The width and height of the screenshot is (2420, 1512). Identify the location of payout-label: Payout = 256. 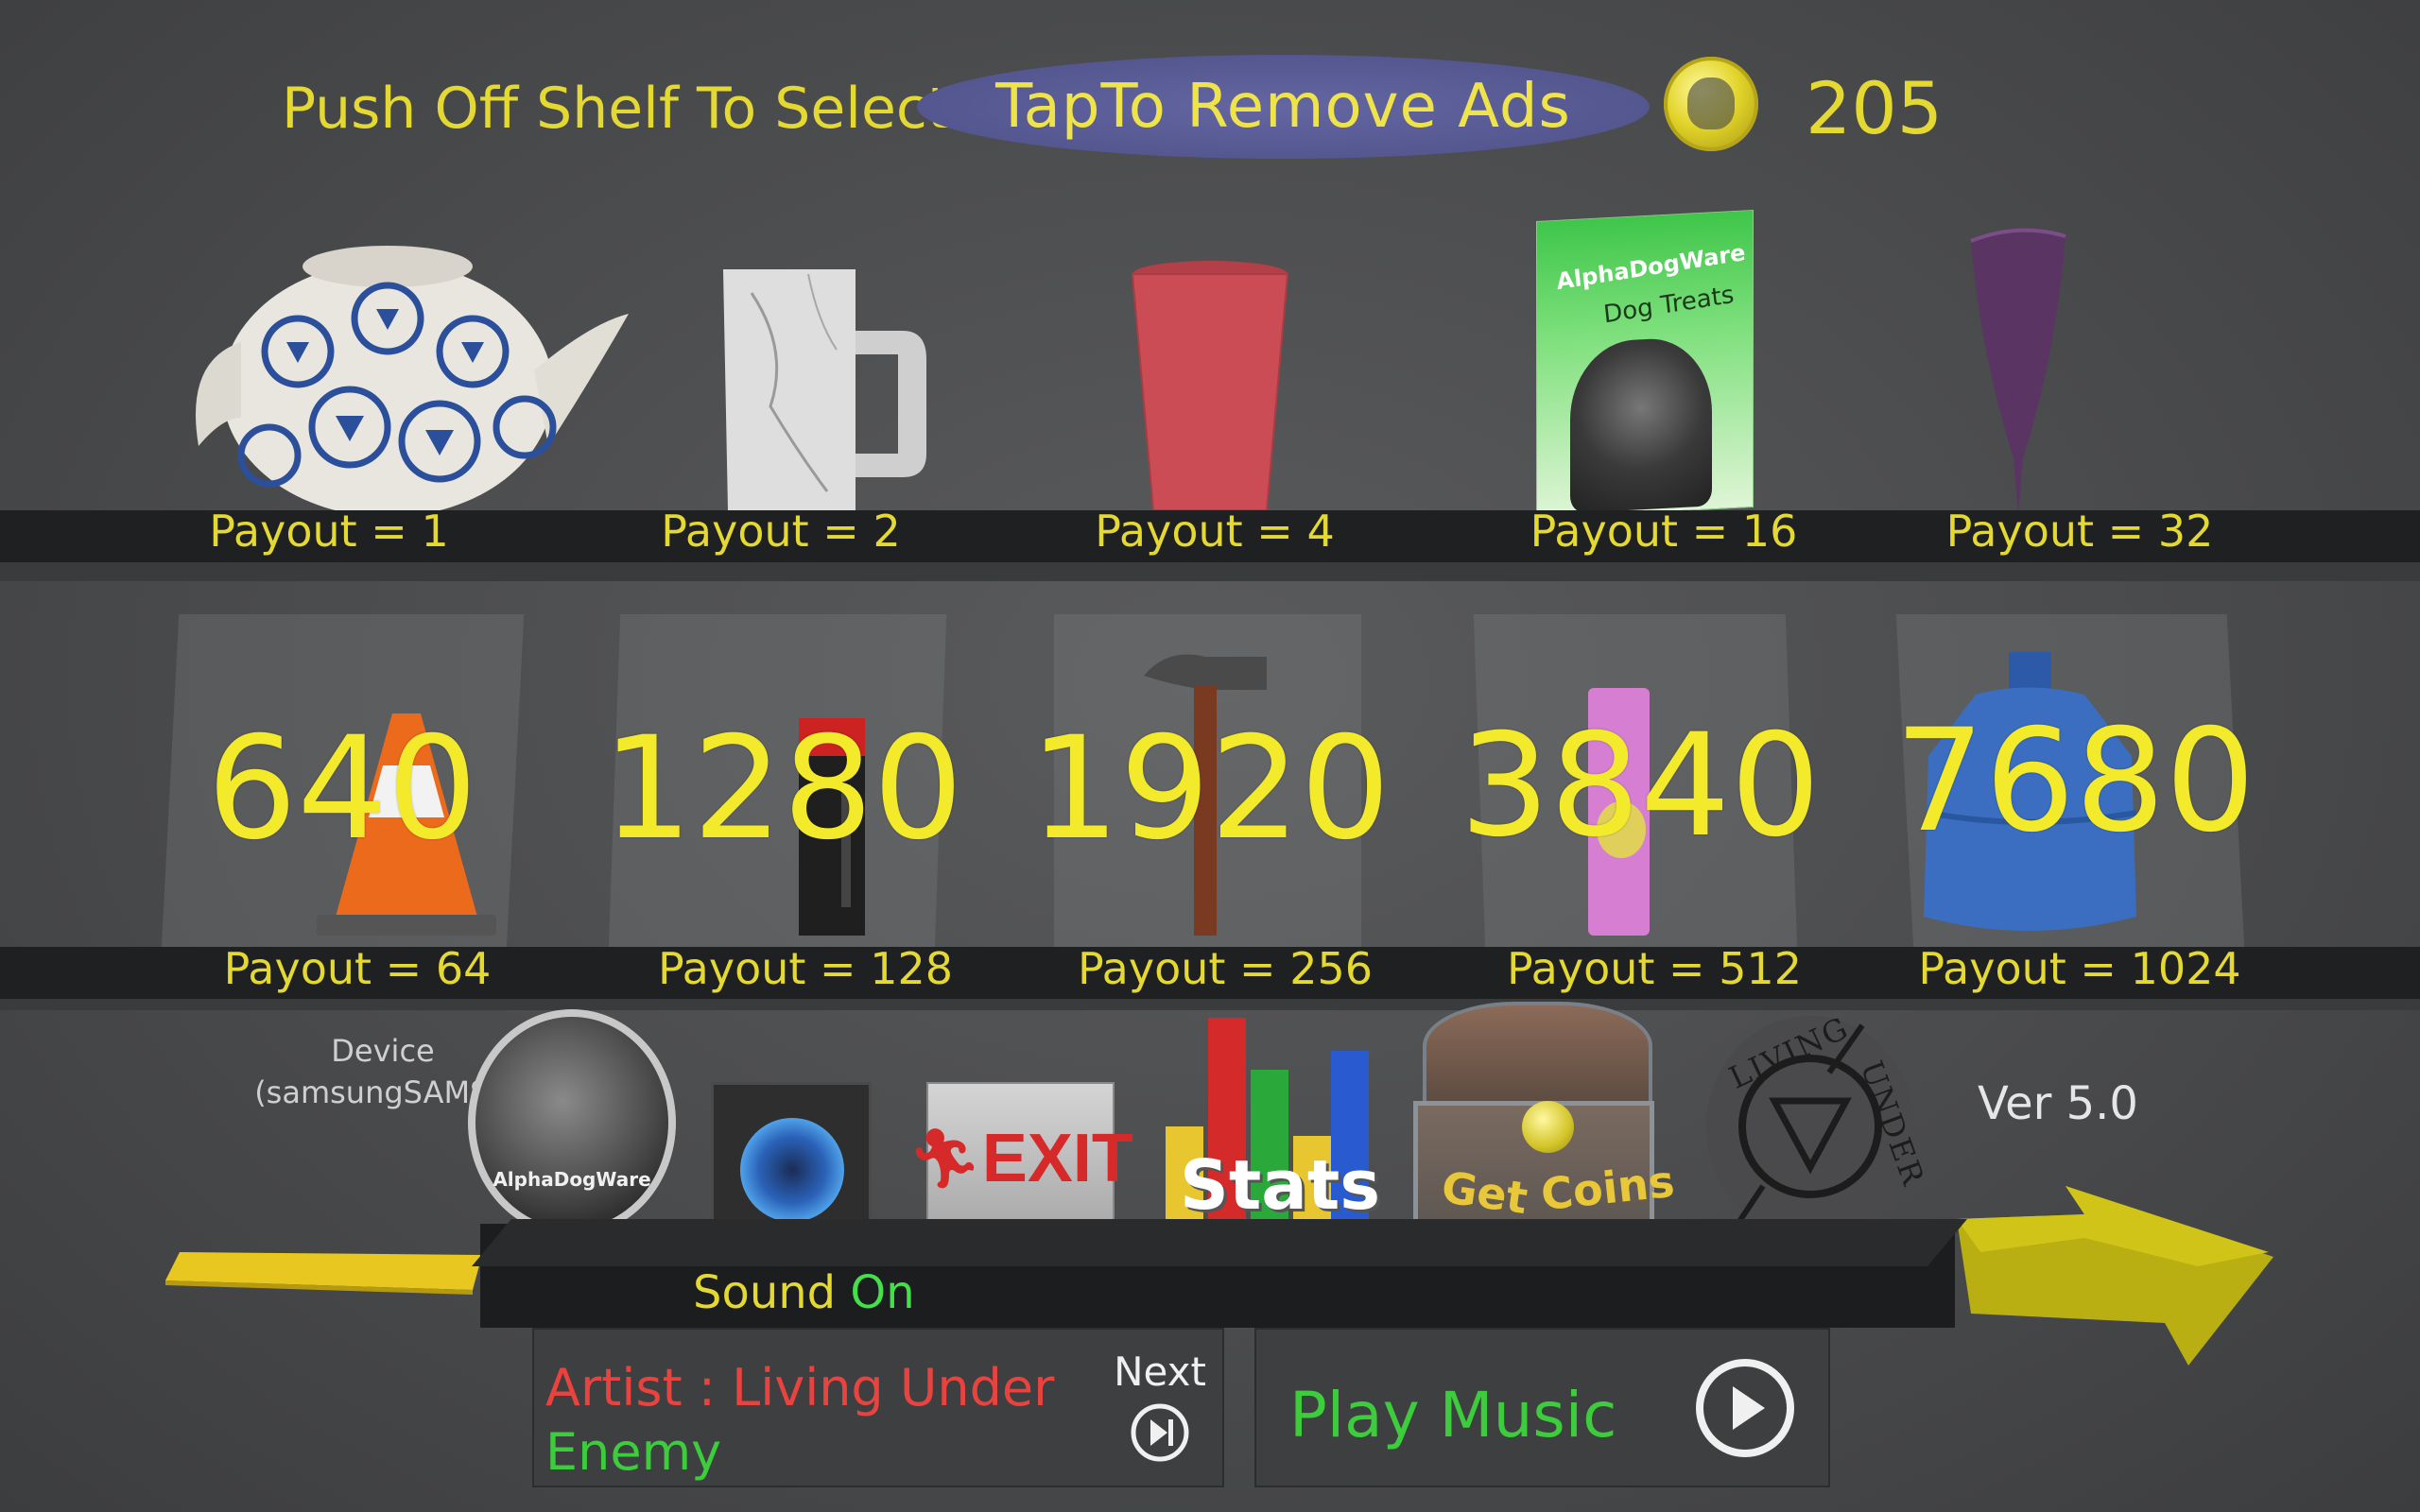
(1225, 968).